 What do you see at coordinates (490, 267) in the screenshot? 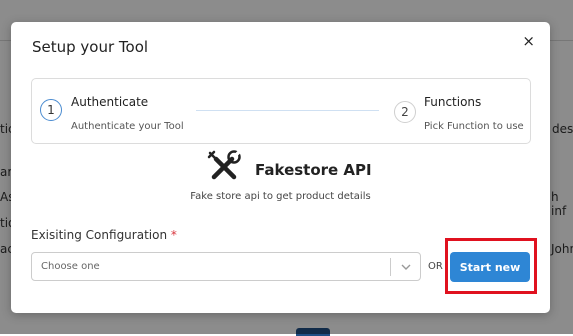
I see `start-new-button: Start new` at bounding box center [490, 267].